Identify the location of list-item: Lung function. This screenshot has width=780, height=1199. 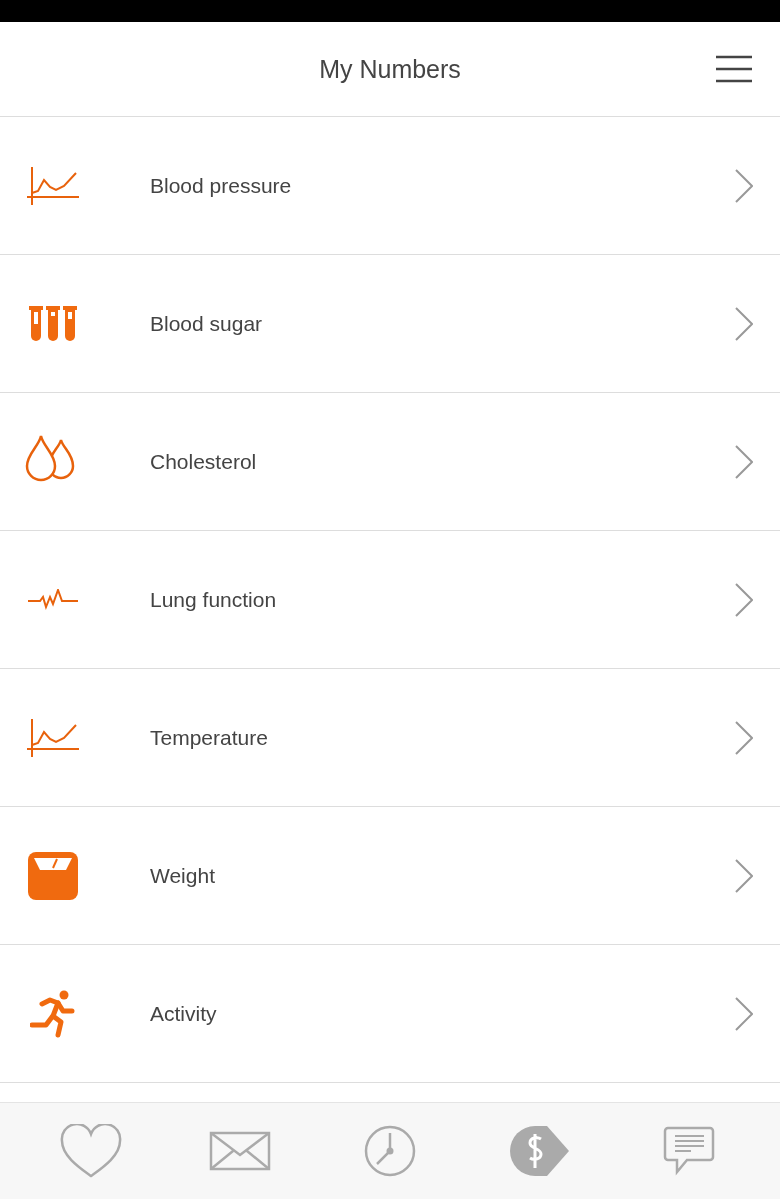
(390, 600).